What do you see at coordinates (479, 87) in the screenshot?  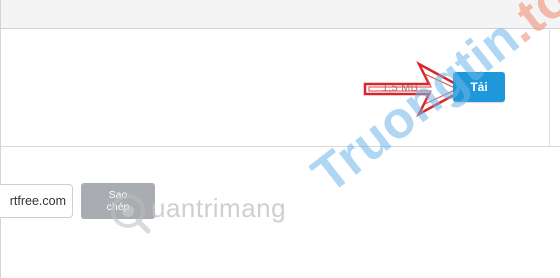 I see `download-button: Tải` at bounding box center [479, 87].